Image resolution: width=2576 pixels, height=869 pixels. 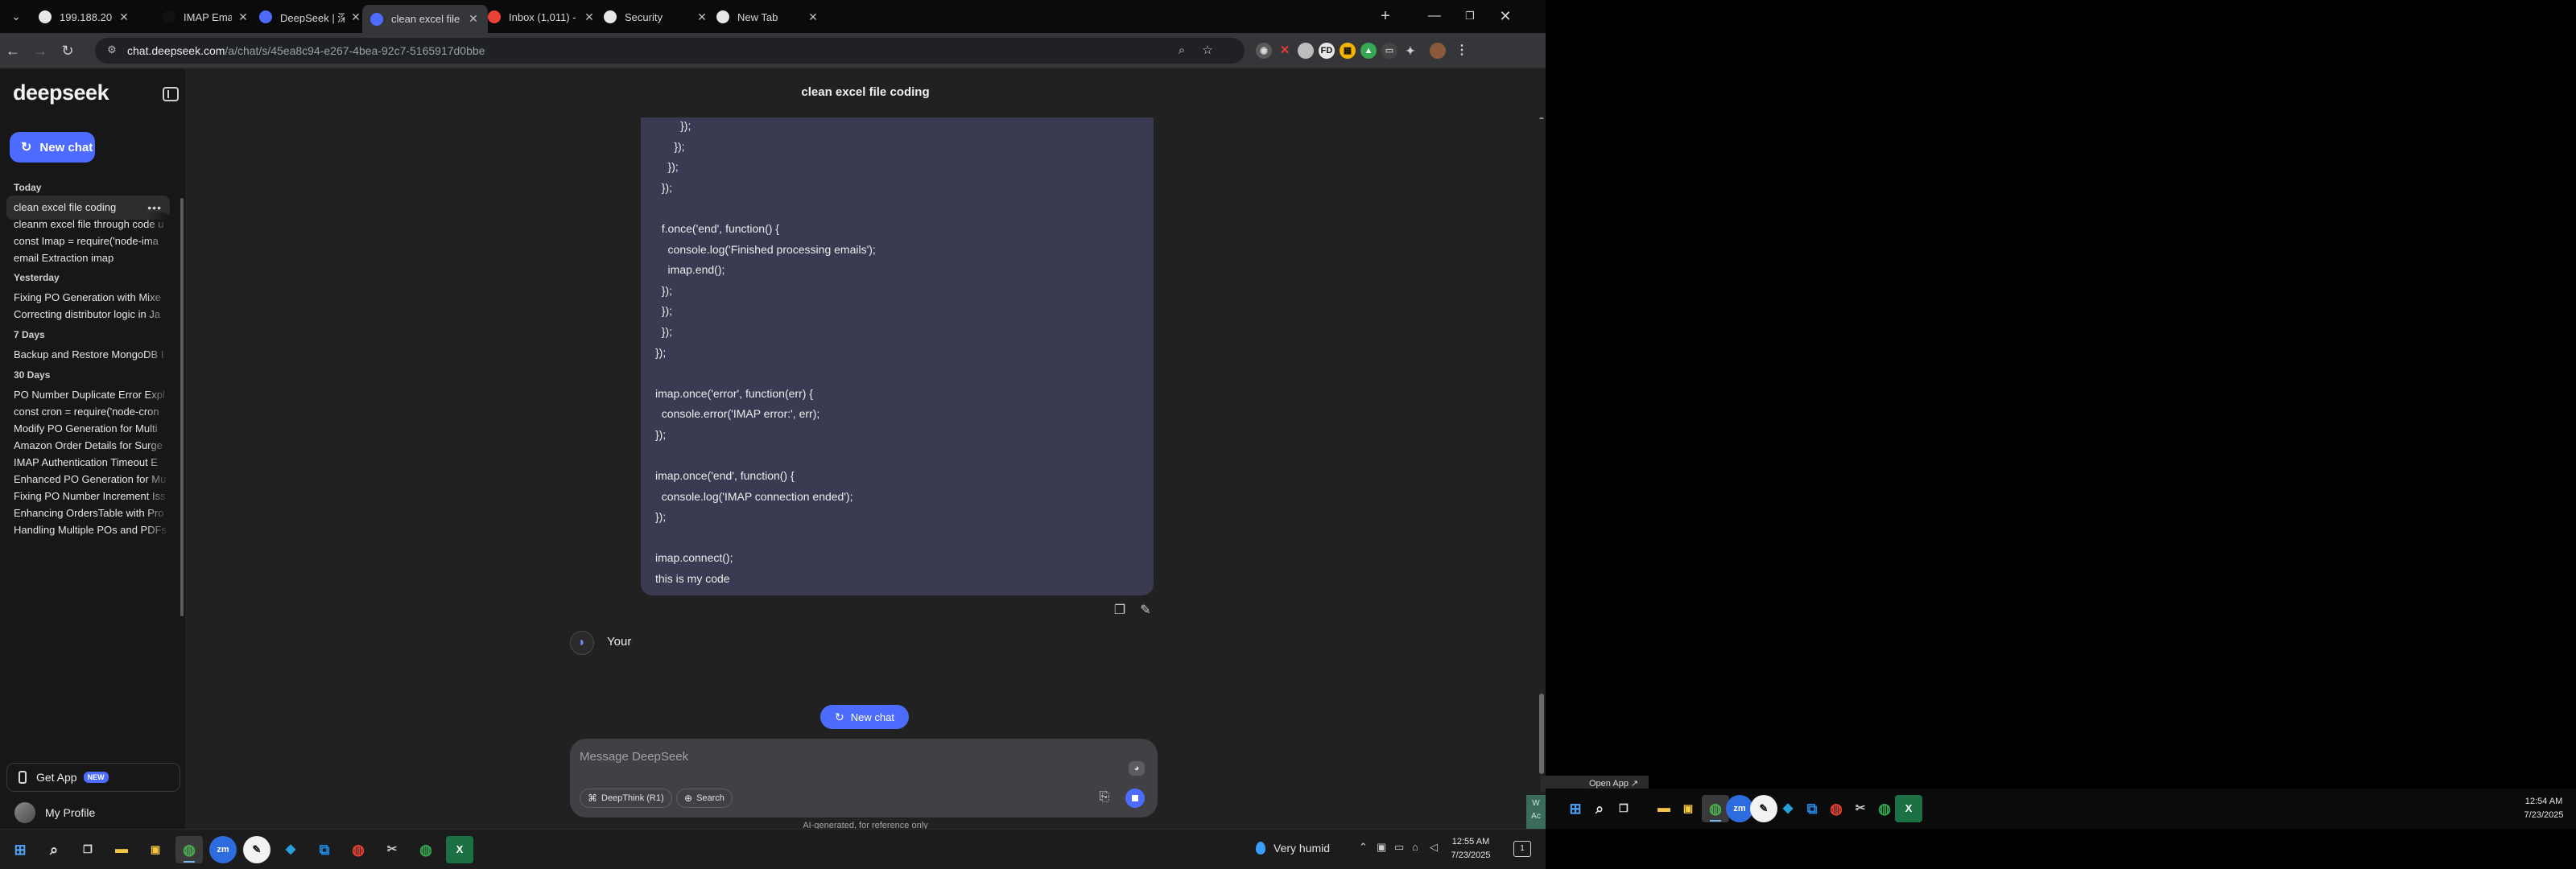 I want to click on restore-icon: ❐, so click(x=1470, y=16).